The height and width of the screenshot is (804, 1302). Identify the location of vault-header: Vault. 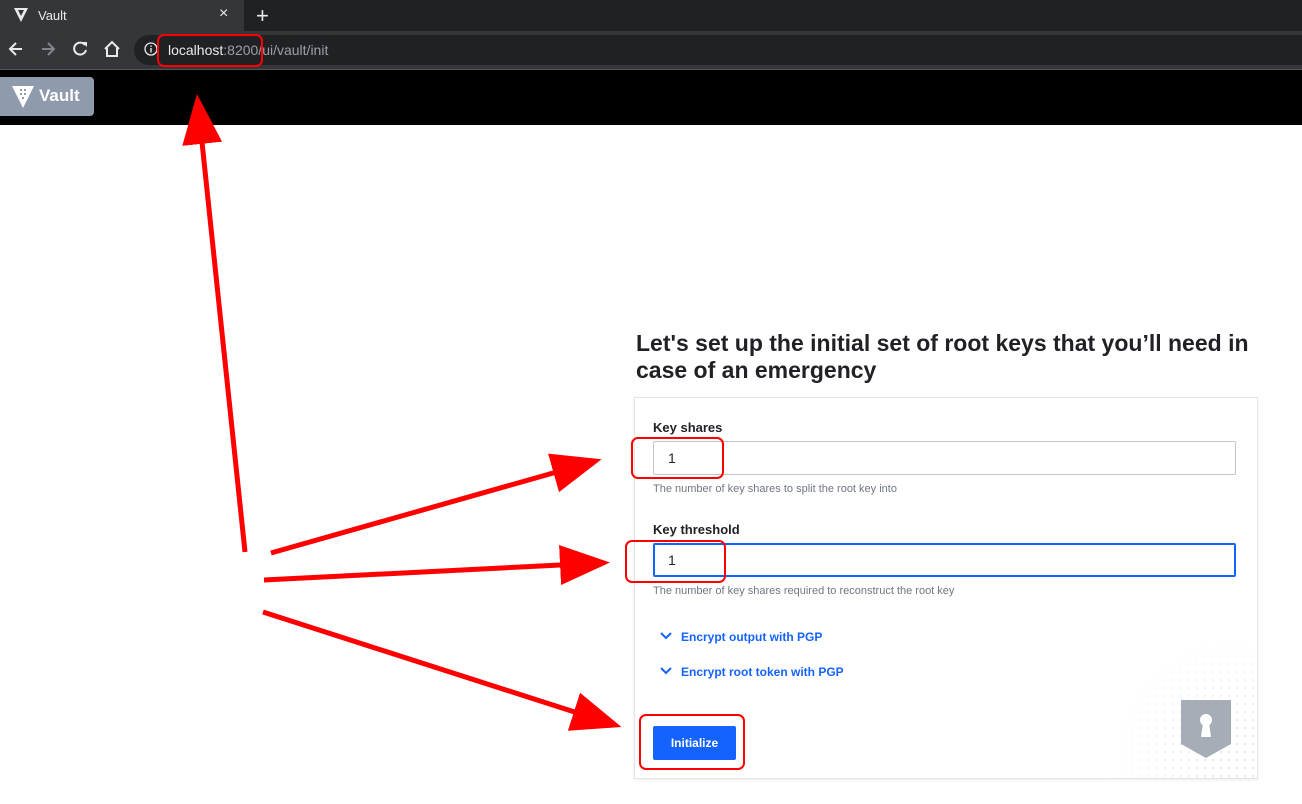
(651, 97).